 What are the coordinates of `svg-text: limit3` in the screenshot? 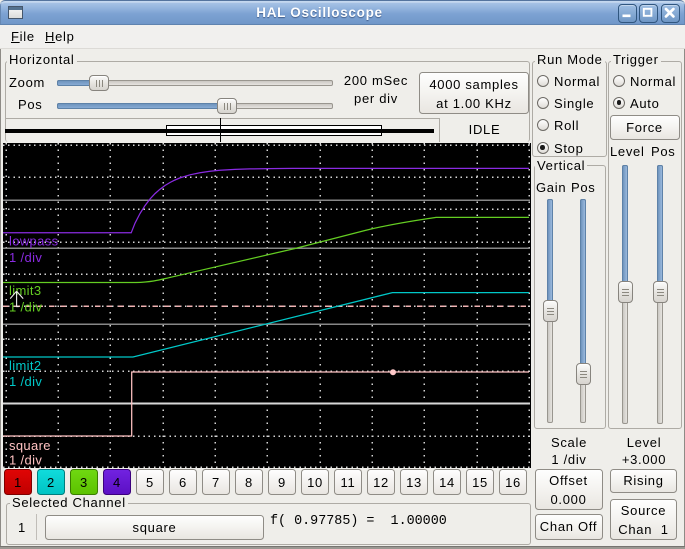 It's located at (25, 289).